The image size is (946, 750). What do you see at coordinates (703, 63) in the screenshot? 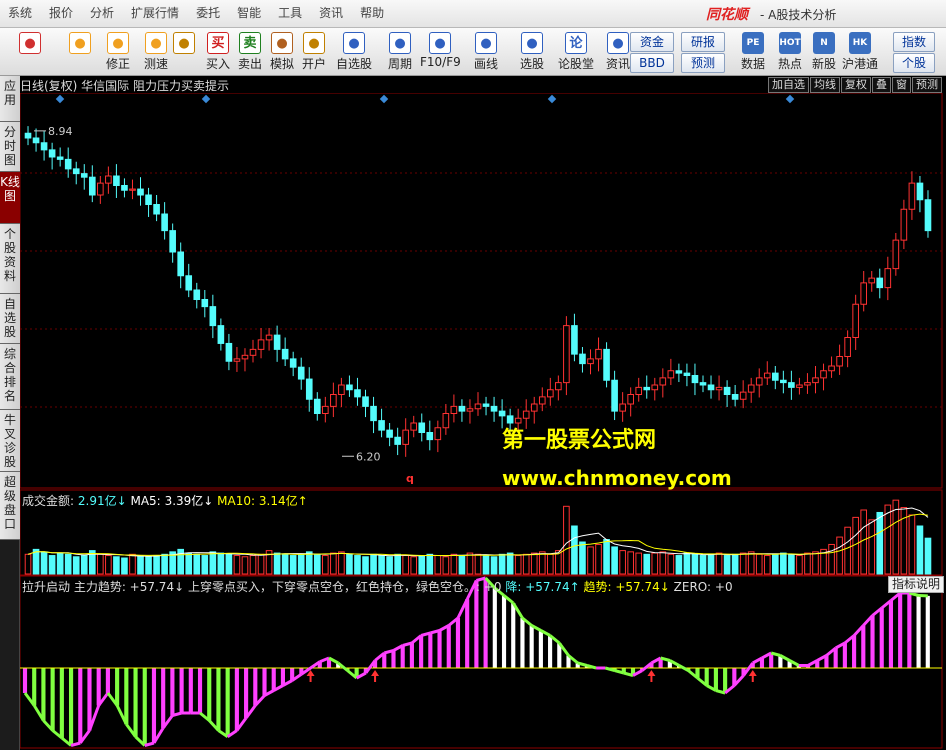
I see `forecast-button: 预测` at bounding box center [703, 63].